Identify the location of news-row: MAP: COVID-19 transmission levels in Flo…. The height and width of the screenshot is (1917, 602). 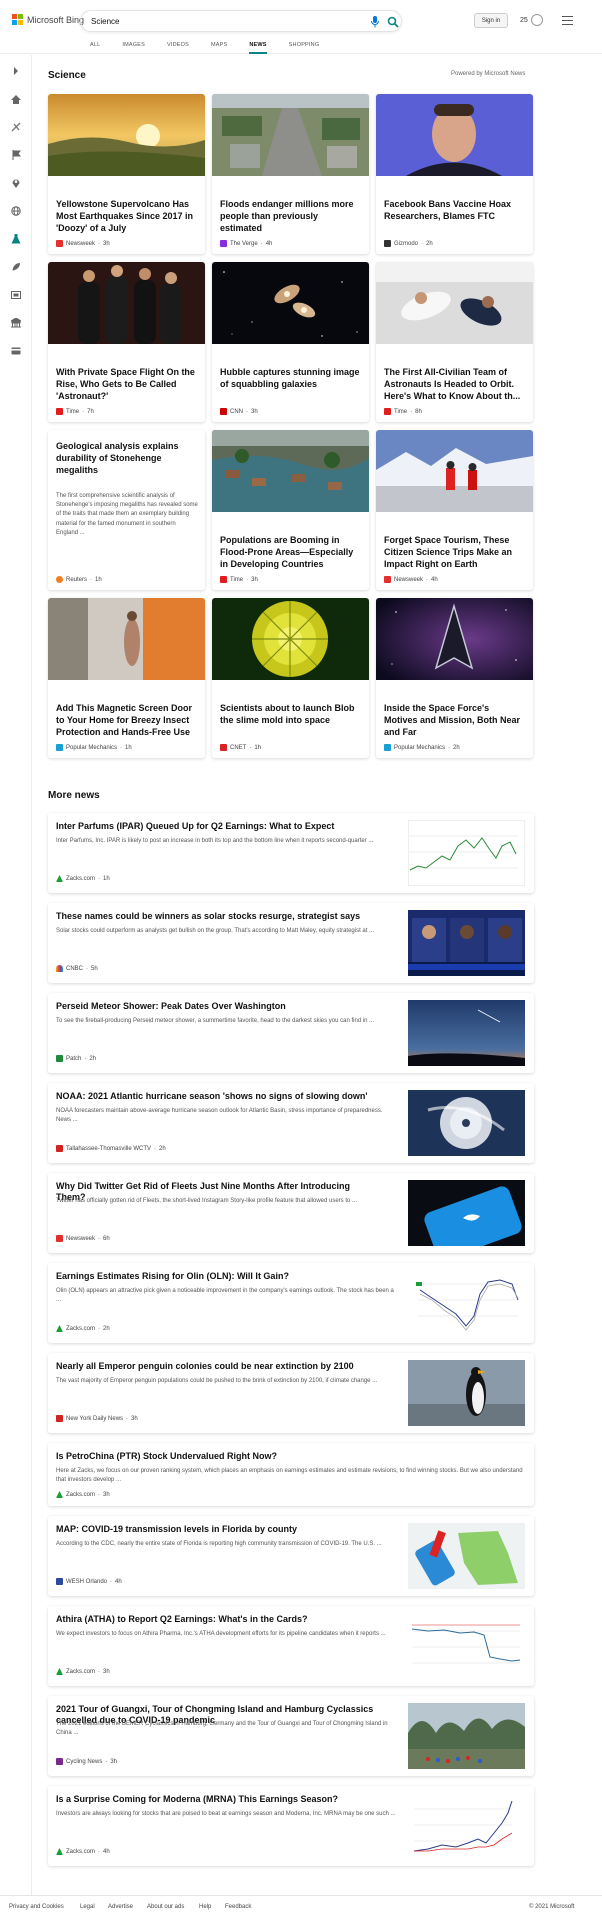
(291, 1556).